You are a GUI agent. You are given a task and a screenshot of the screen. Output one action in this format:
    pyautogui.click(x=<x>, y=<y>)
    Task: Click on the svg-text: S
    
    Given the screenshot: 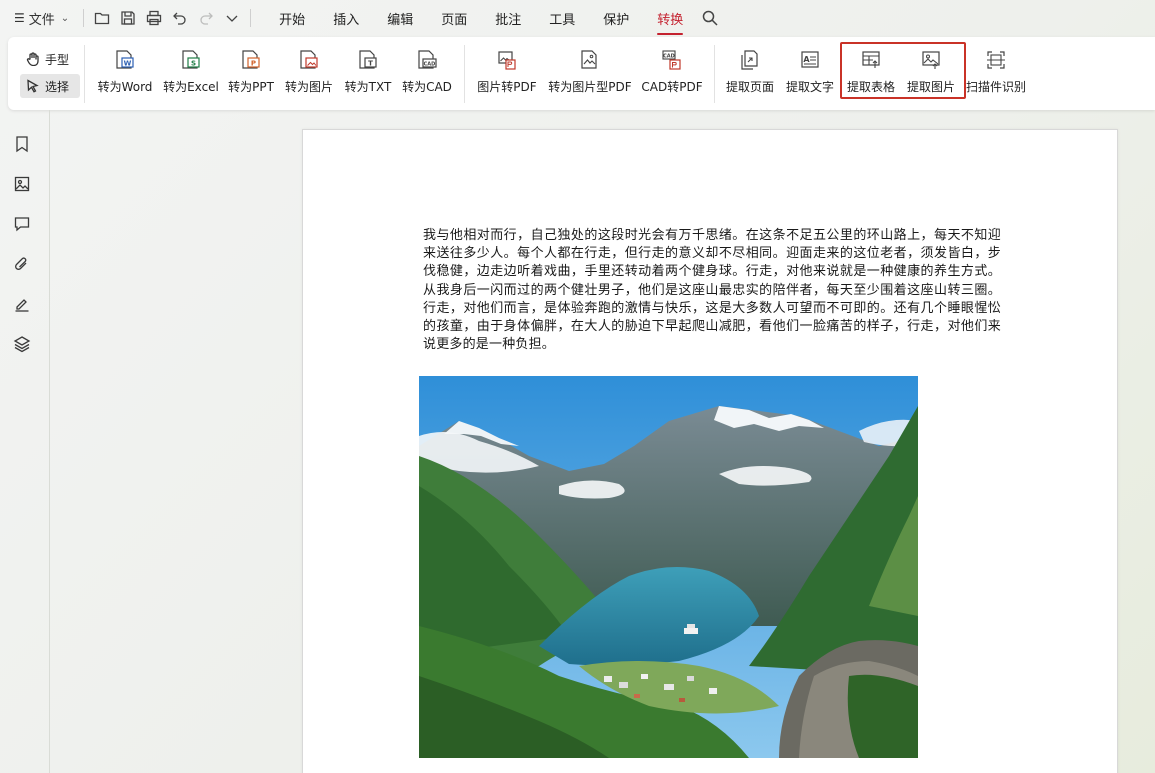 What is the action you would take?
    pyautogui.click(x=193, y=64)
    